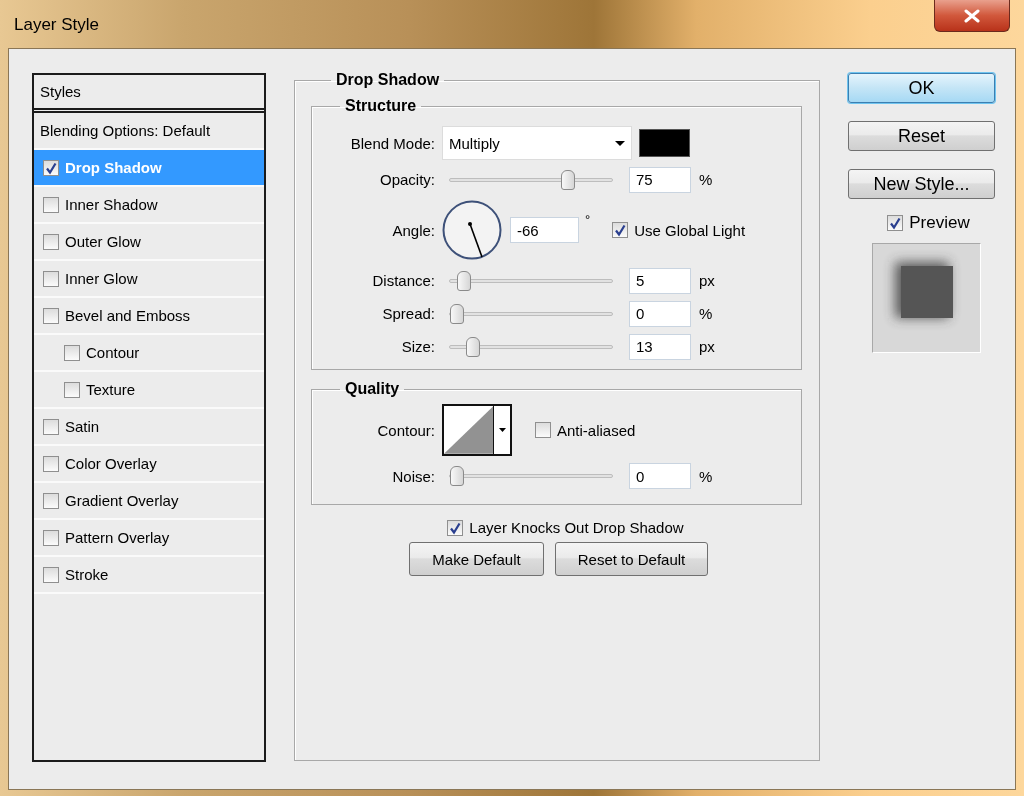  I want to click on sidebar-item: Contour, so click(149, 353).